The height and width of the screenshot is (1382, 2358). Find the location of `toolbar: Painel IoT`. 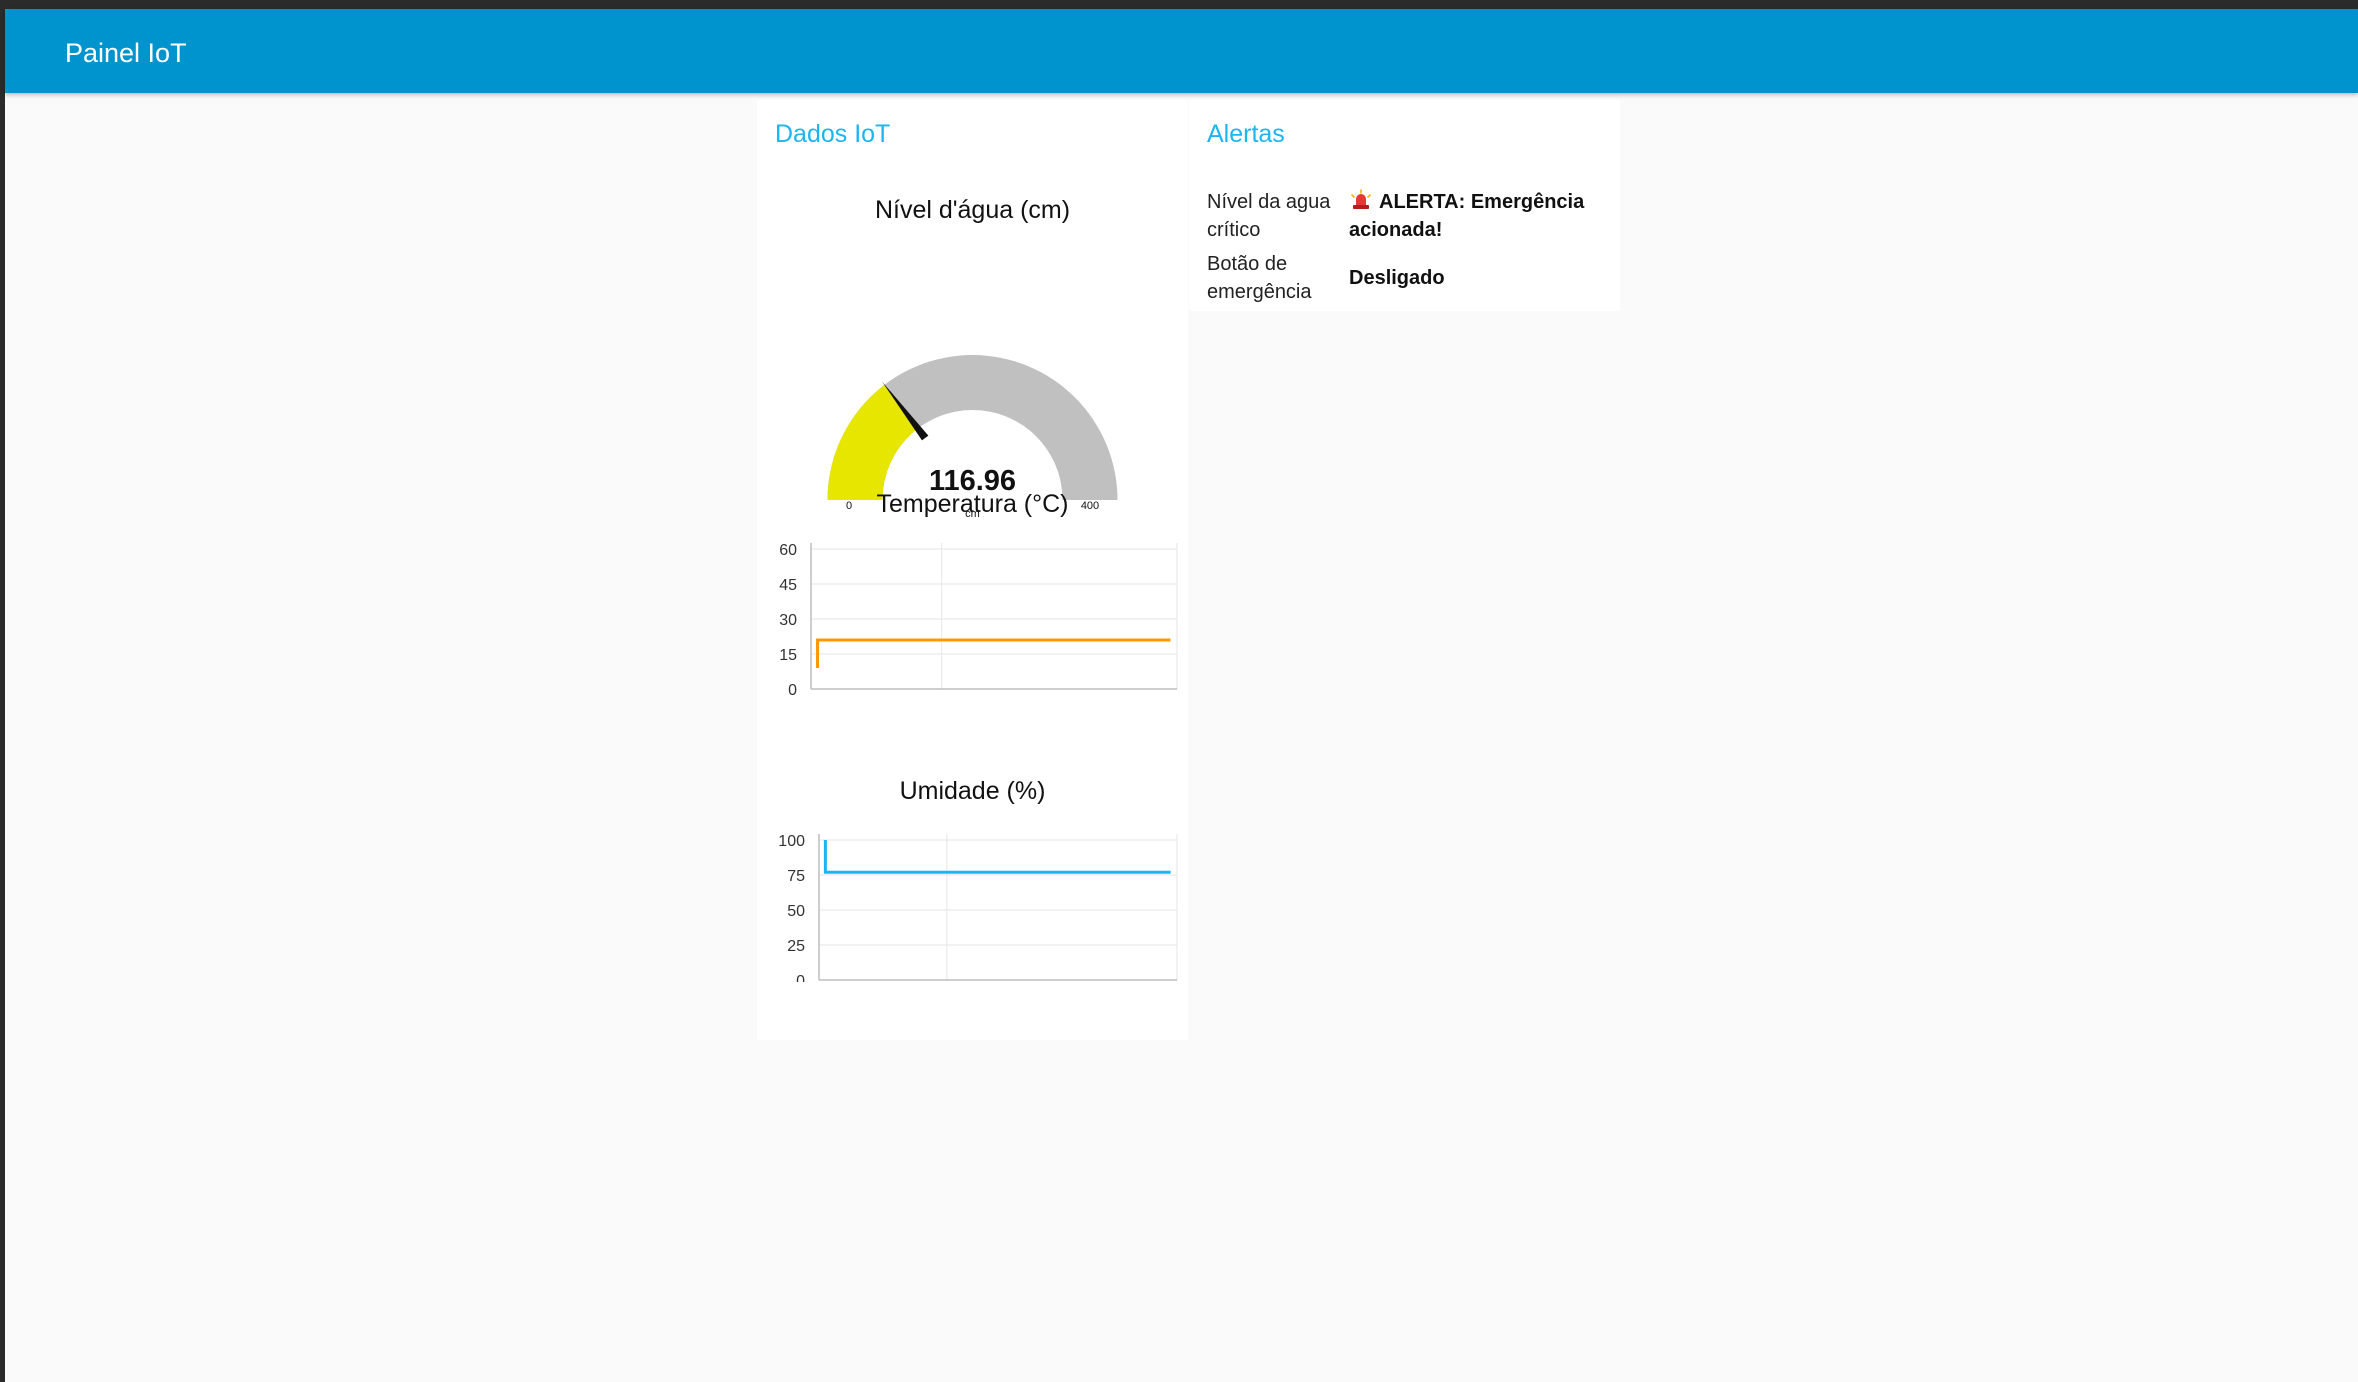

toolbar: Painel IoT is located at coordinates (1181, 51).